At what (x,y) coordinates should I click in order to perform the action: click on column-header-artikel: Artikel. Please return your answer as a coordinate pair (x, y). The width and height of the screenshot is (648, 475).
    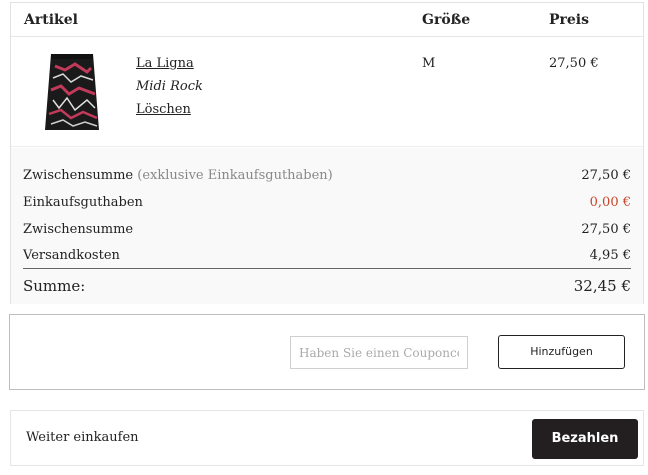
    Looking at the image, I should click on (51, 20).